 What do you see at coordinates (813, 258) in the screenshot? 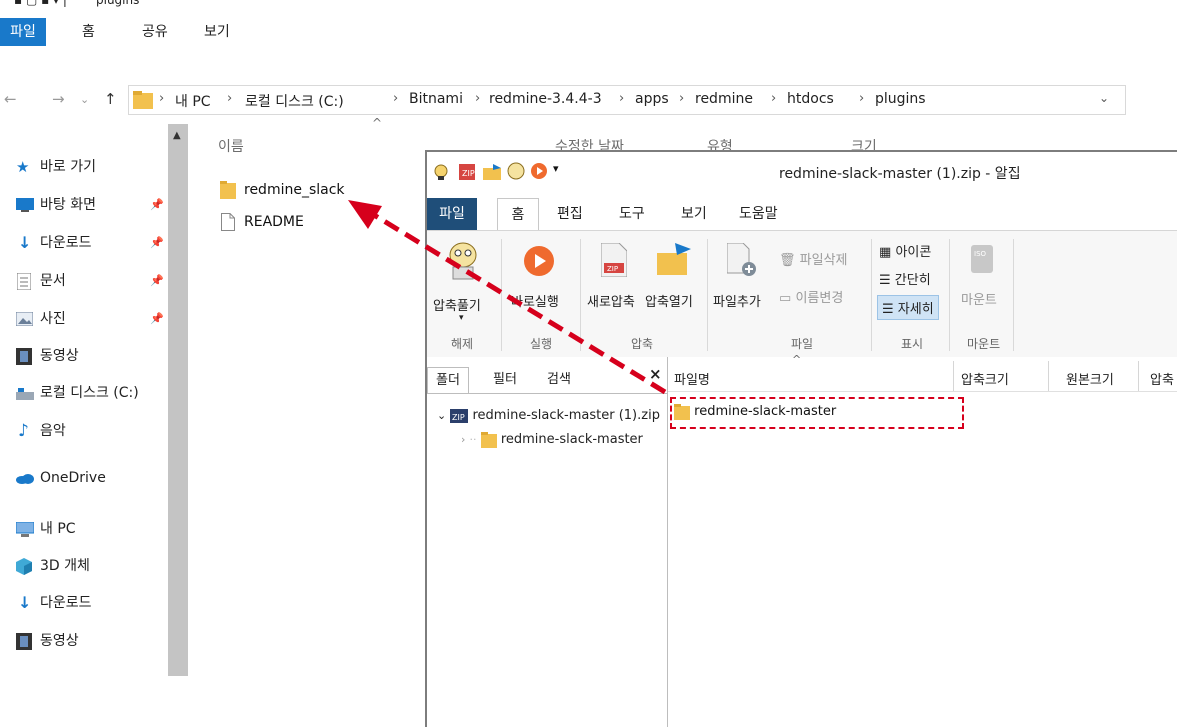
I see `delete-file-button: 🗑 파일삭제` at bounding box center [813, 258].